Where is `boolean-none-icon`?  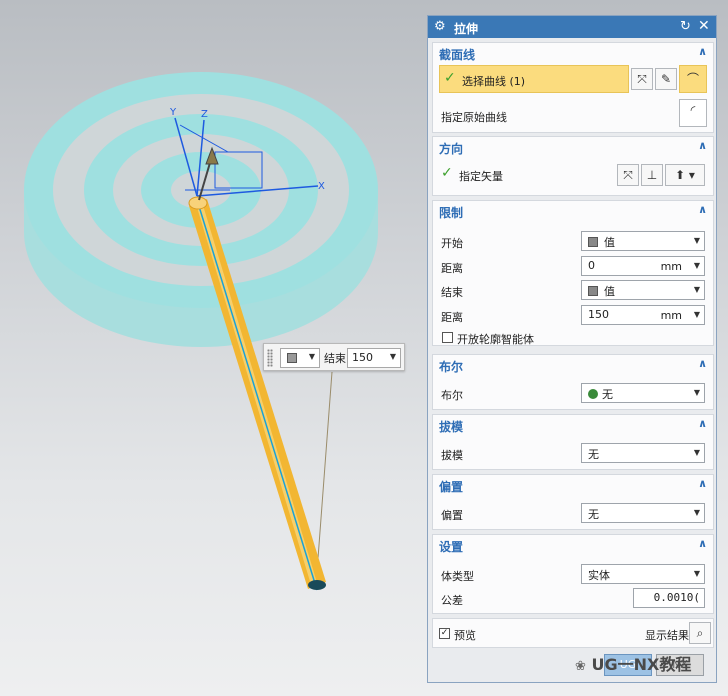 boolean-none-icon is located at coordinates (593, 394).